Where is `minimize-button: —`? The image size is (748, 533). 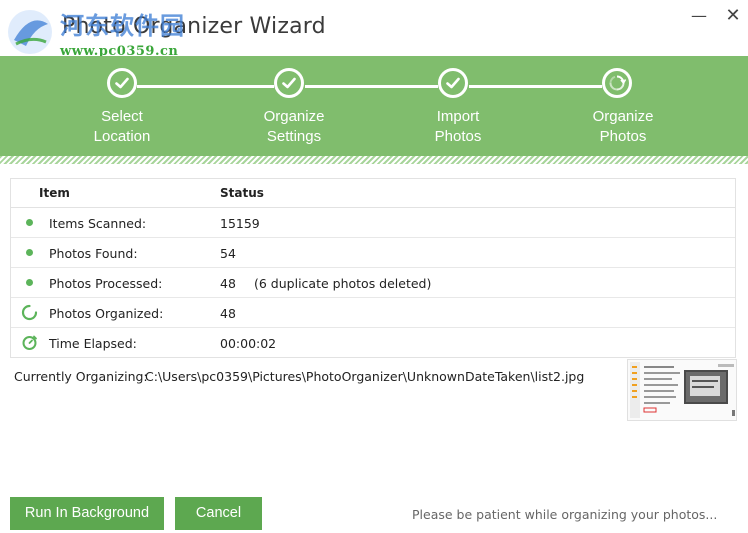
minimize-button: — is located at coordinates (699, 16).